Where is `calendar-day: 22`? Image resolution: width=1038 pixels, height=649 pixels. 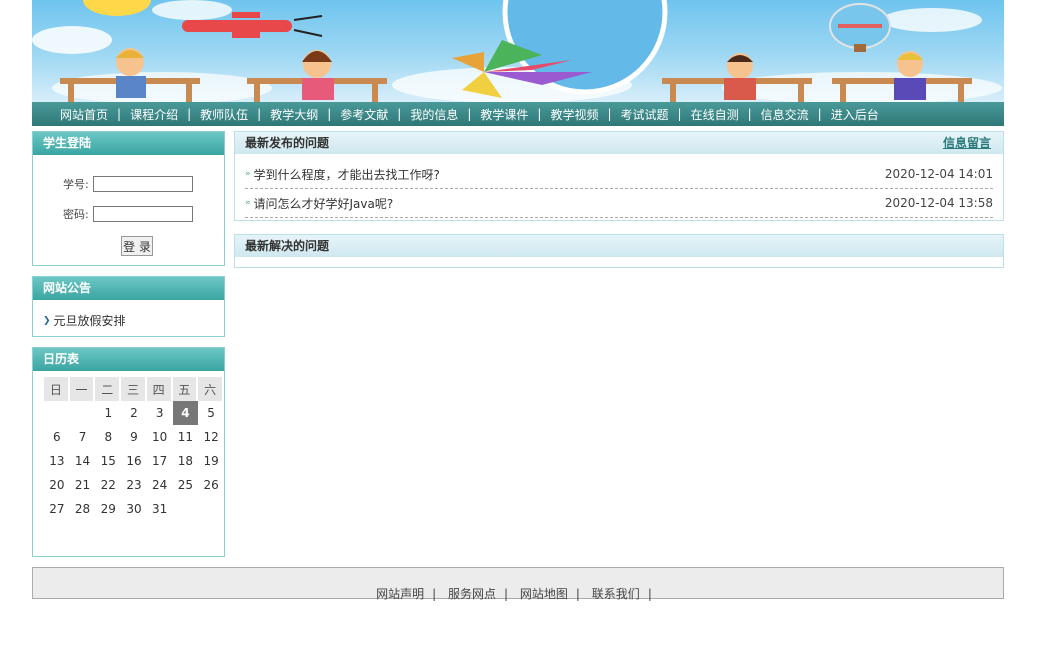 calendar-day: 22 is located at coordinates (108, 485).